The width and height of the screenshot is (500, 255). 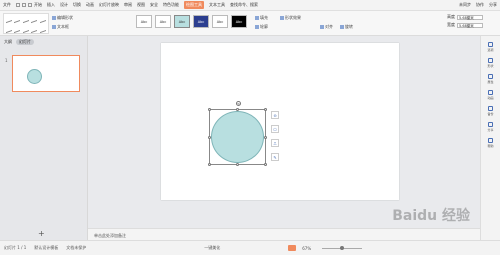 What do you see at coordinates (250, 247) in the screenshot?
I see `status-bar: 幻灯片 1 / 1 默认设计模板 文档未保护 一键美化 67%` at bounding box center [250, 247].